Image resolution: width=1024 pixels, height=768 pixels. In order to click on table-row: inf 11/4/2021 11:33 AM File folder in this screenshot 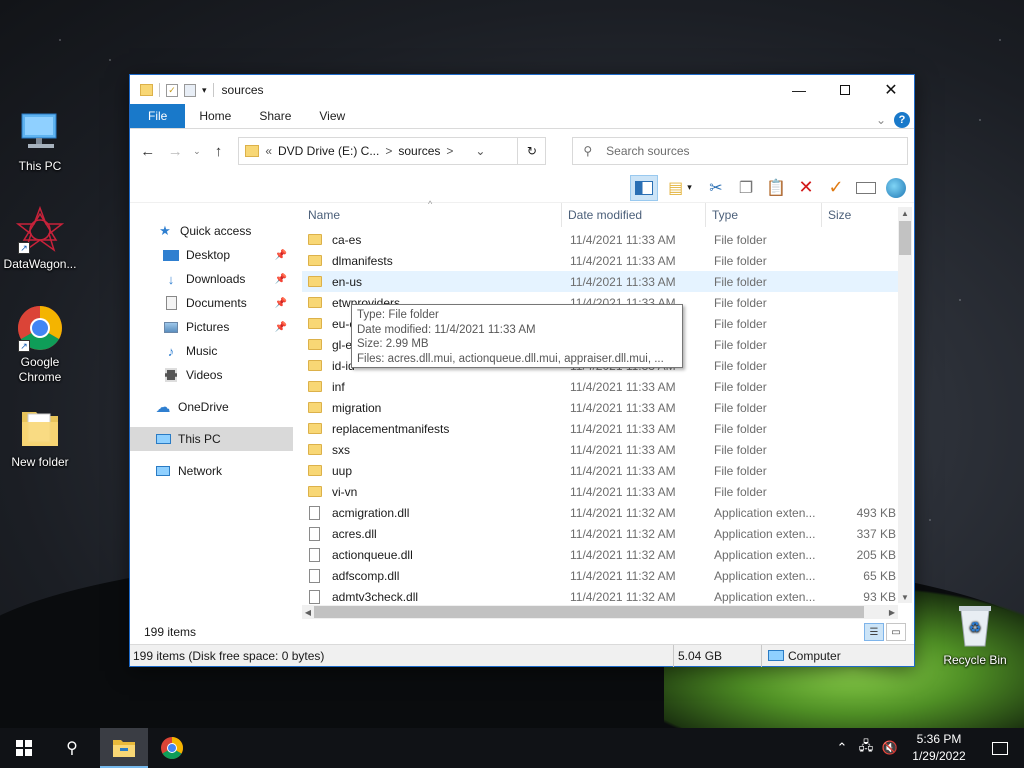, I will do `click(600, 386)`.